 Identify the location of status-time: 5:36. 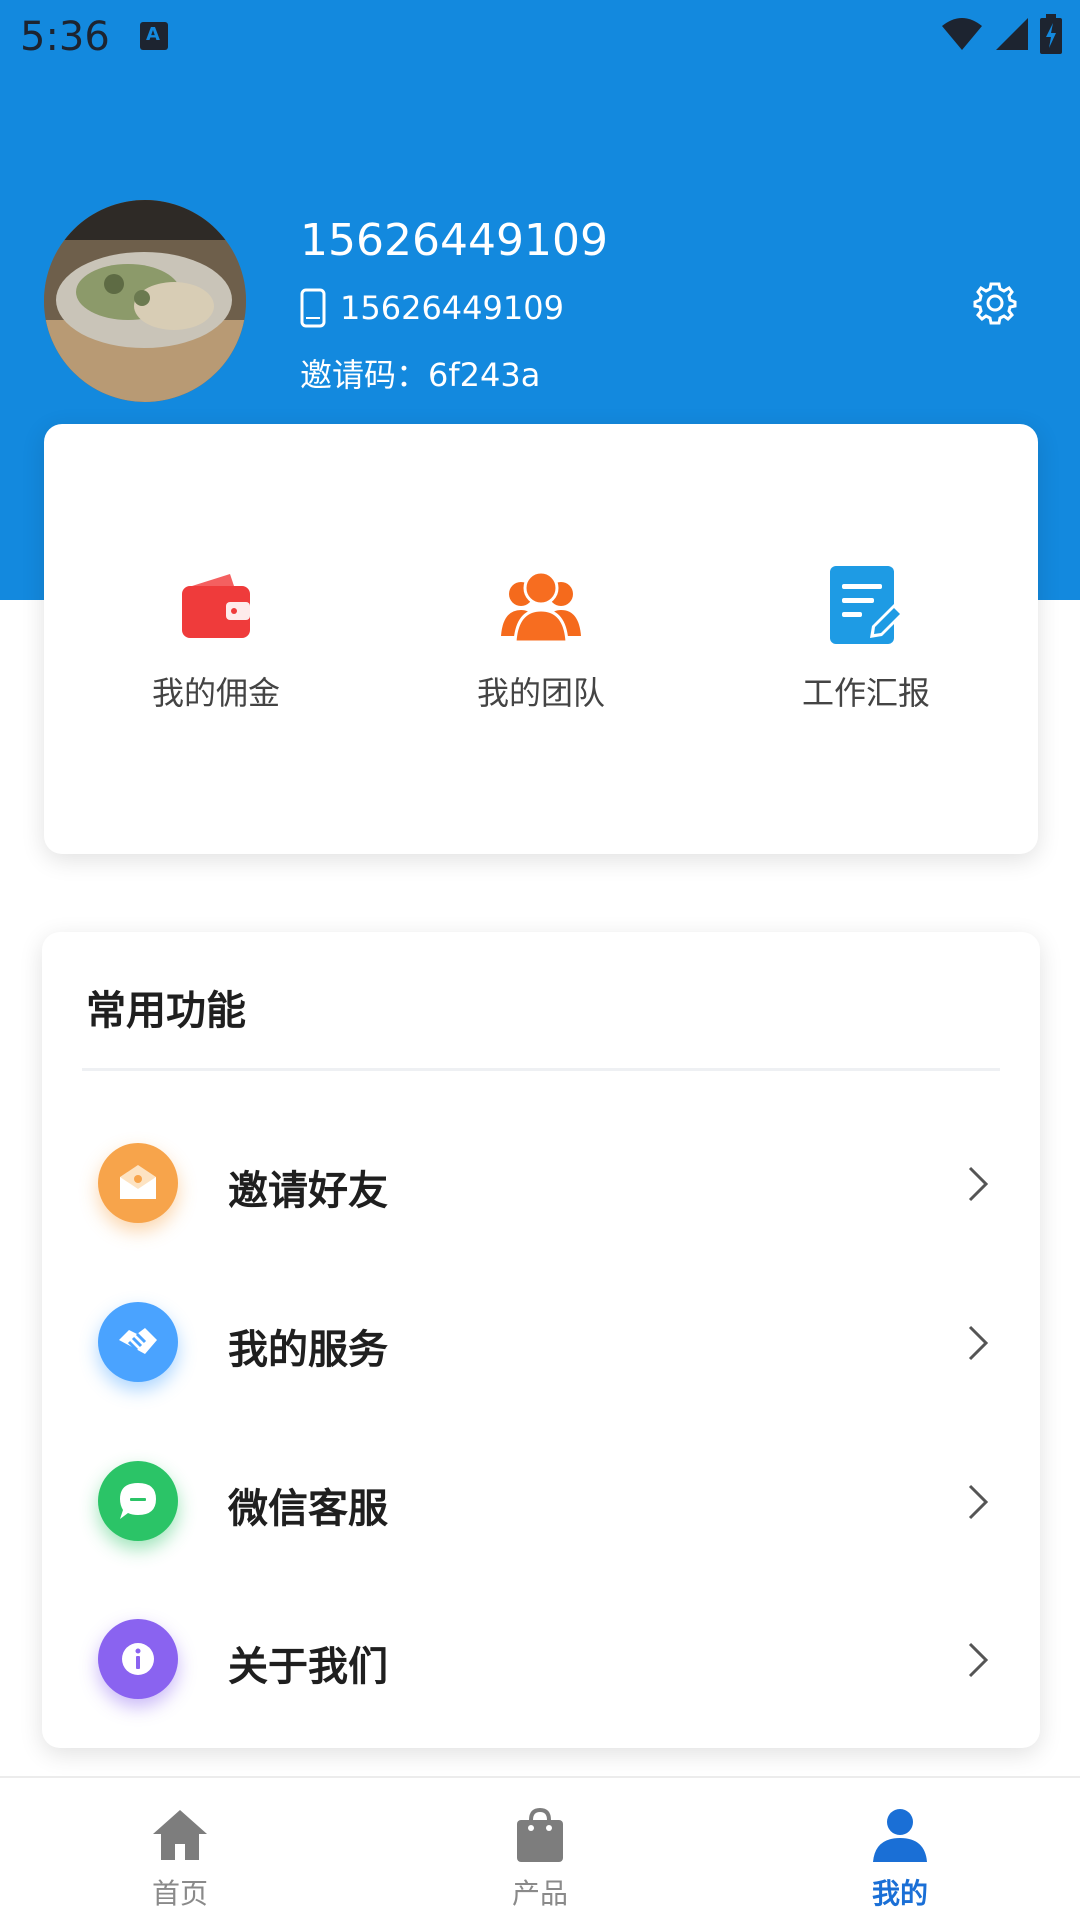
(65, 37).